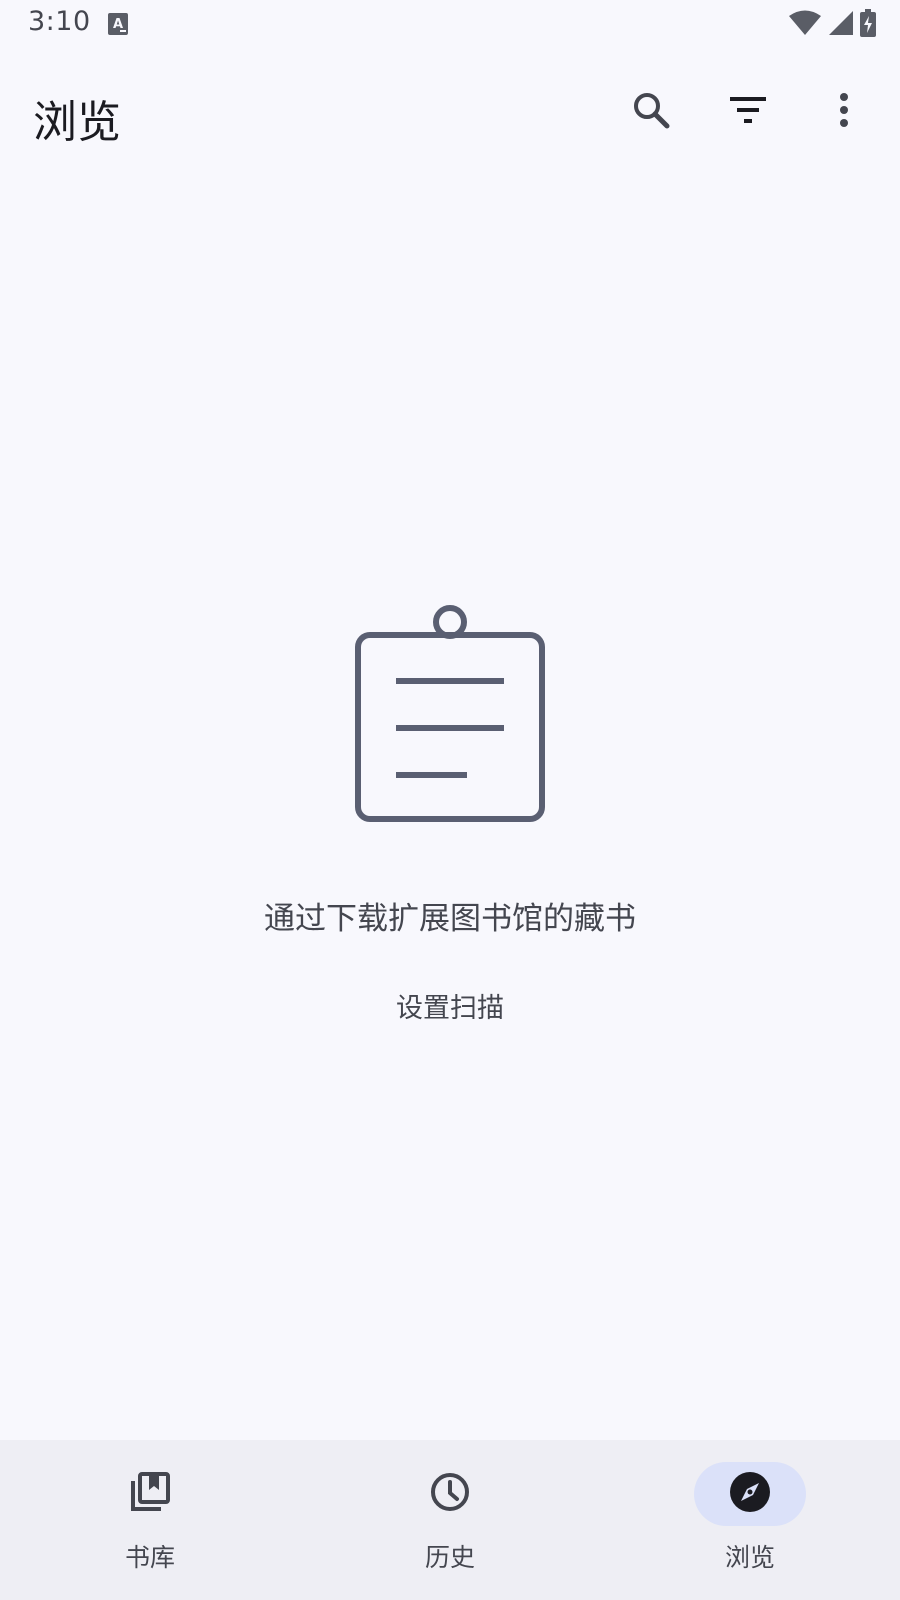 The image size is (900, 1600). I want to click on library-books-icon, so click(150, 1494).